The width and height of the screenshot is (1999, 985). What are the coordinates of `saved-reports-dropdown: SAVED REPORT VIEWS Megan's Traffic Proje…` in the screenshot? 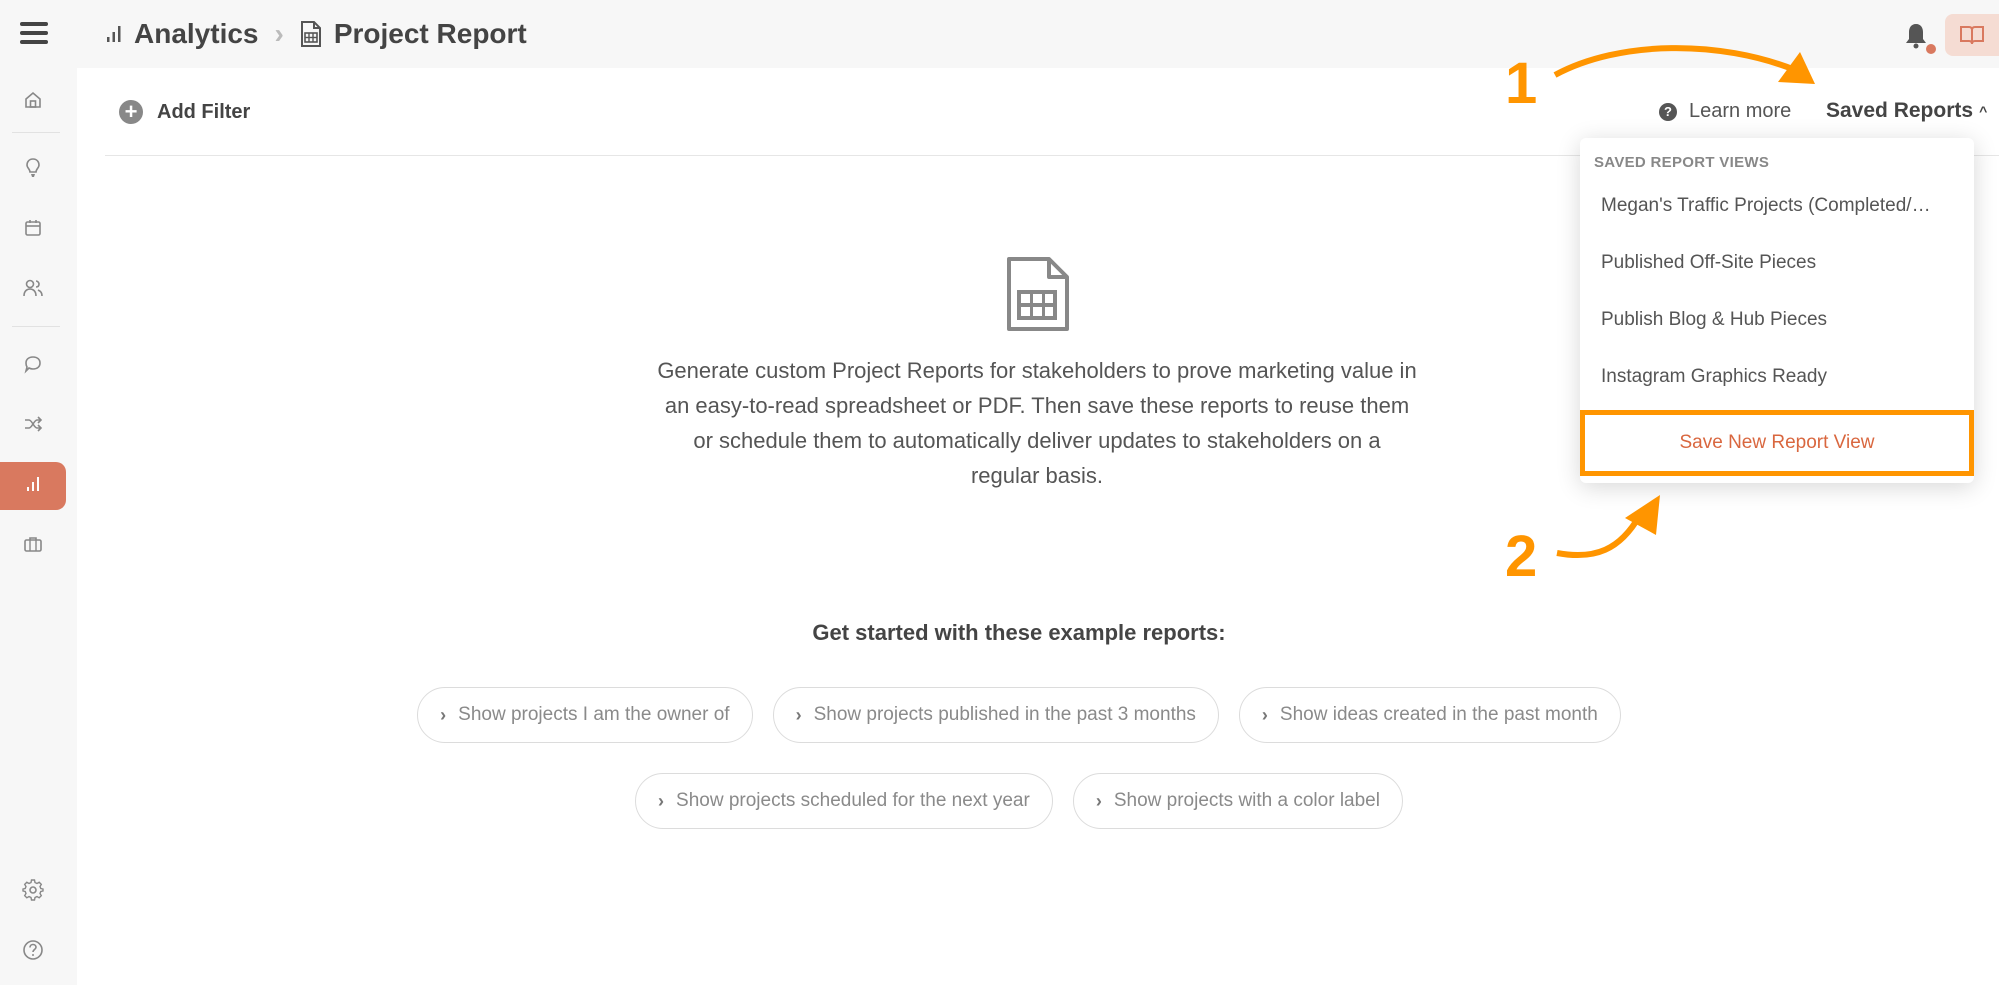 It's located at (1777, 310).